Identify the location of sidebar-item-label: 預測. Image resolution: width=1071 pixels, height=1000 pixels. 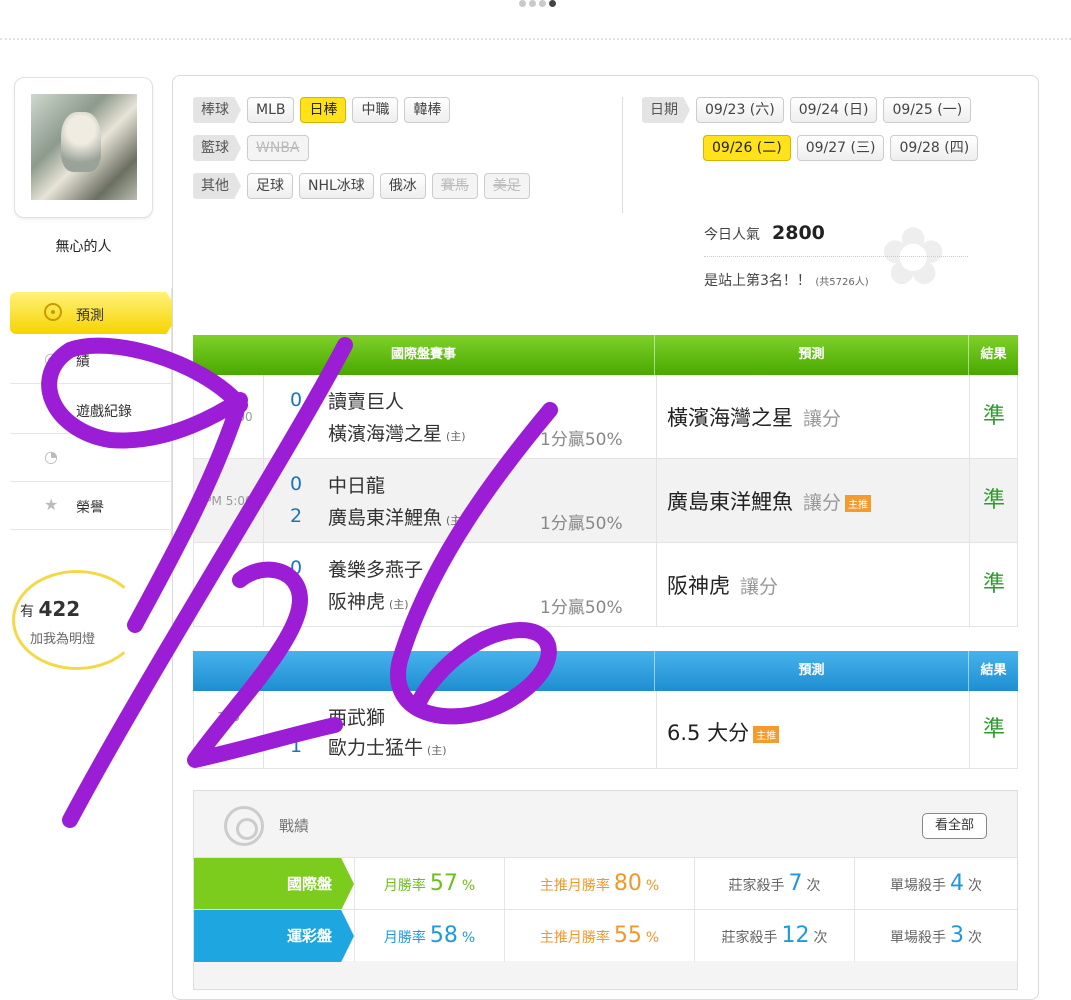
(90, 316).